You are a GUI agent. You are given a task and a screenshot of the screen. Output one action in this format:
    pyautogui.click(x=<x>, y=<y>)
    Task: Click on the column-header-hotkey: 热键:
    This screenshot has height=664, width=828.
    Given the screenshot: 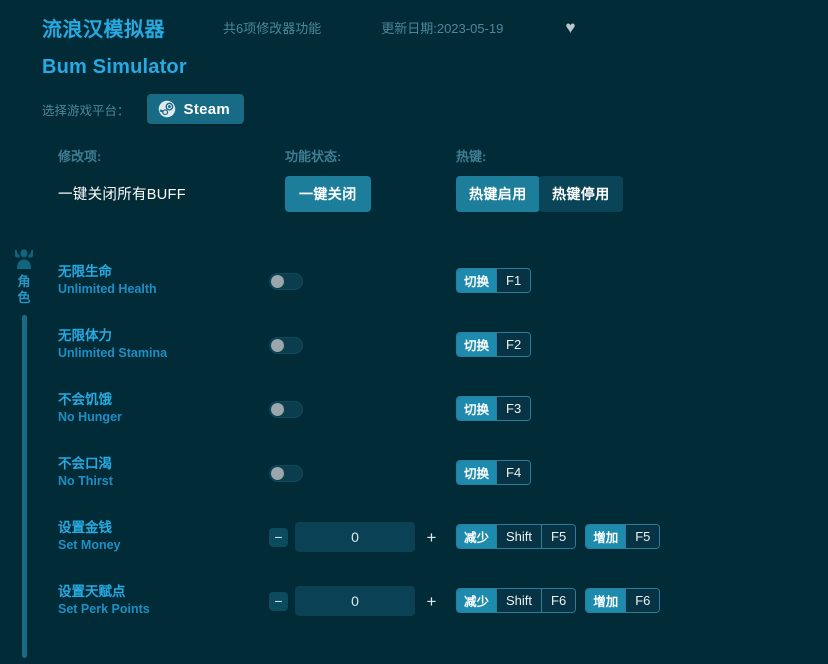 What is the action you would take?
    pyautogui.click(x=471, y=156)
    